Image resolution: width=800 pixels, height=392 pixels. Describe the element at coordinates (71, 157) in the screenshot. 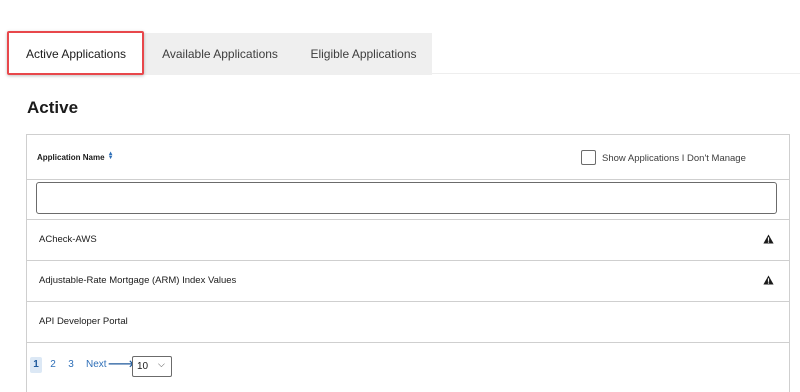

I see `column-header-label: Application Name` at that location.